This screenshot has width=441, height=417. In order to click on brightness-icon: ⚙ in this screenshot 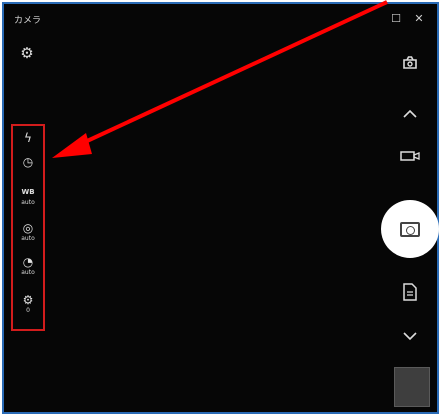, I will do `click(28, 300)`.